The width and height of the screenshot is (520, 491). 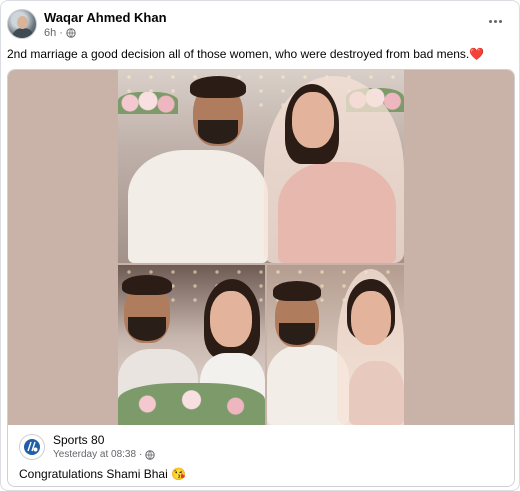 What do you see at coordinates (105, 17) in the screenshot?
I see `author-name: Waqar Ahmed Khan` at bounding box center [105, 17].